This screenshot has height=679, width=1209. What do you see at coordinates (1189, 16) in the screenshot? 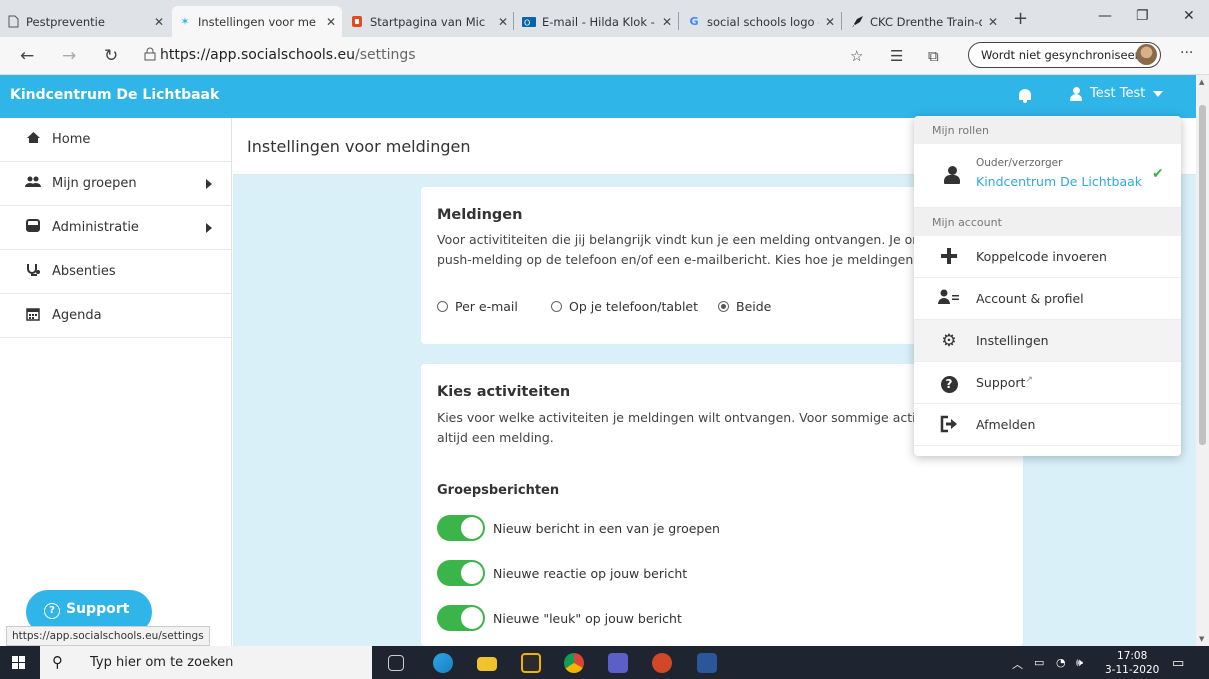
I see `close-window-button: ✕` at bounding box center [1189, 16].